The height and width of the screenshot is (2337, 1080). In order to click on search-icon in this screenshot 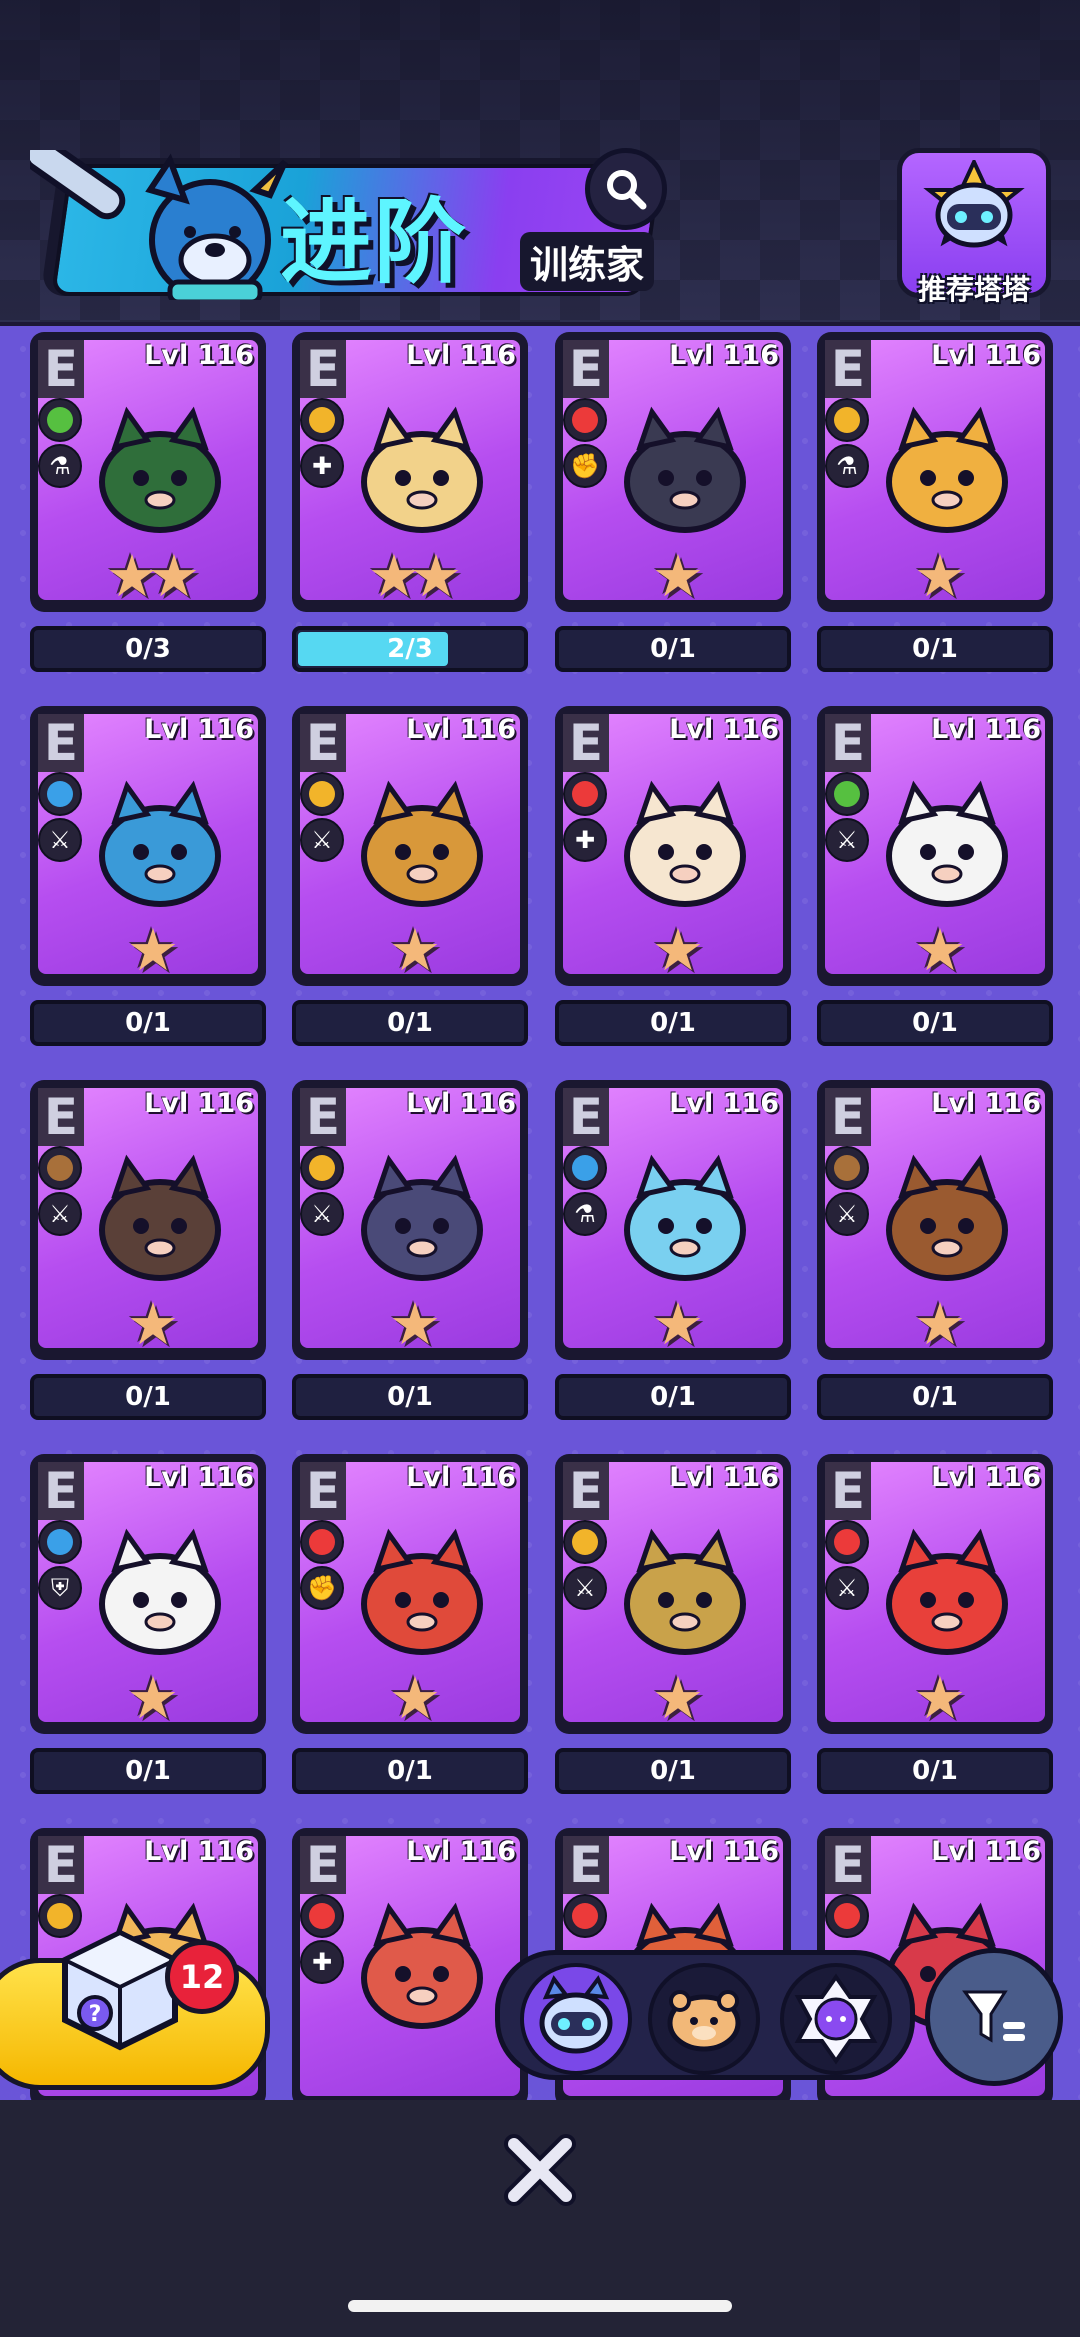, I will do `click(627, 190)`.